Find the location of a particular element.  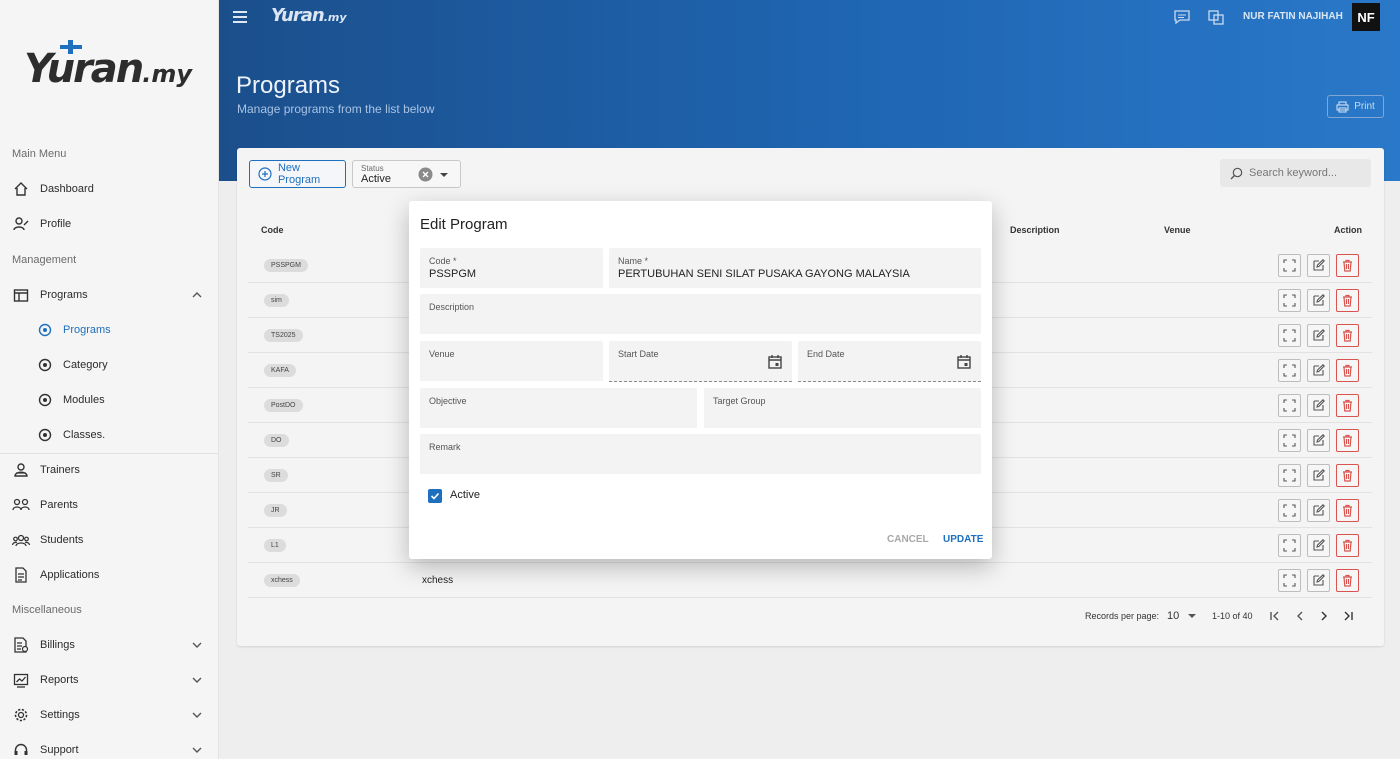

code-field: Code * PSSPGM is located at coordinates (511, 268).